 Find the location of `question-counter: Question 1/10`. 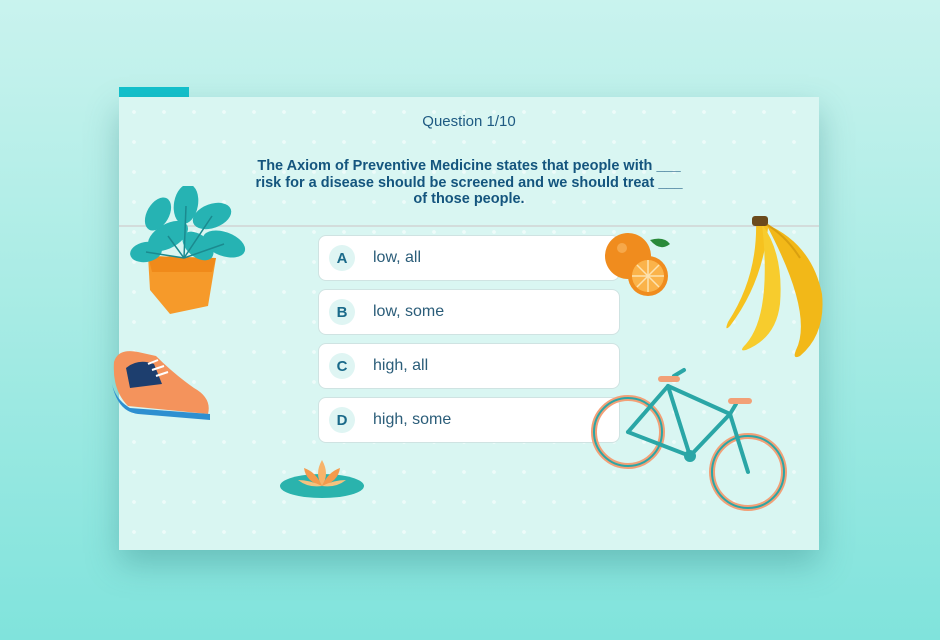

question-counter: Question 1/10 is located at coordinates (469, 121).